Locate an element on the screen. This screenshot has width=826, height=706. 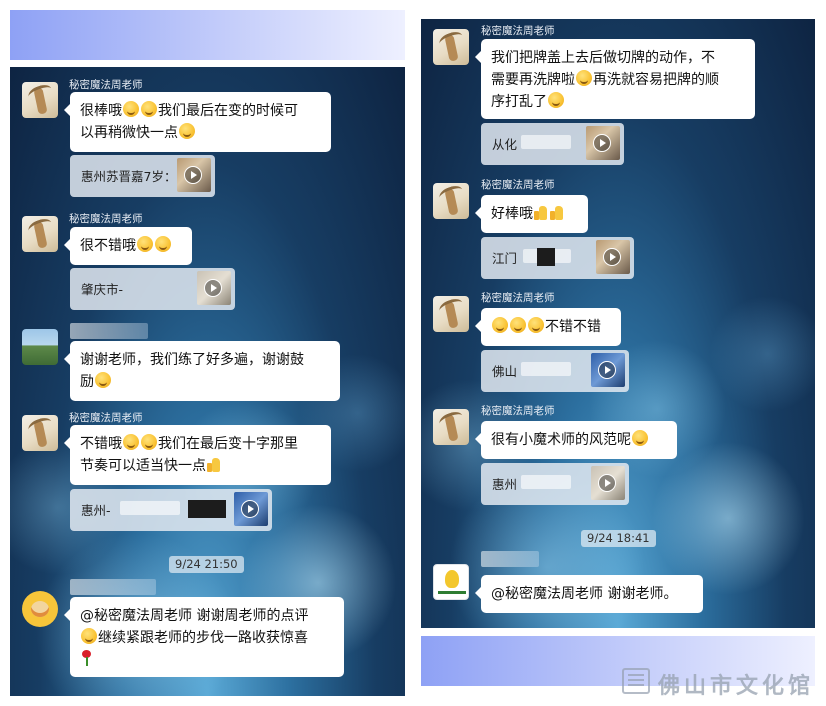
video-title: 惠州苏晋嘉7岁： is located at coordinates (129, 176).